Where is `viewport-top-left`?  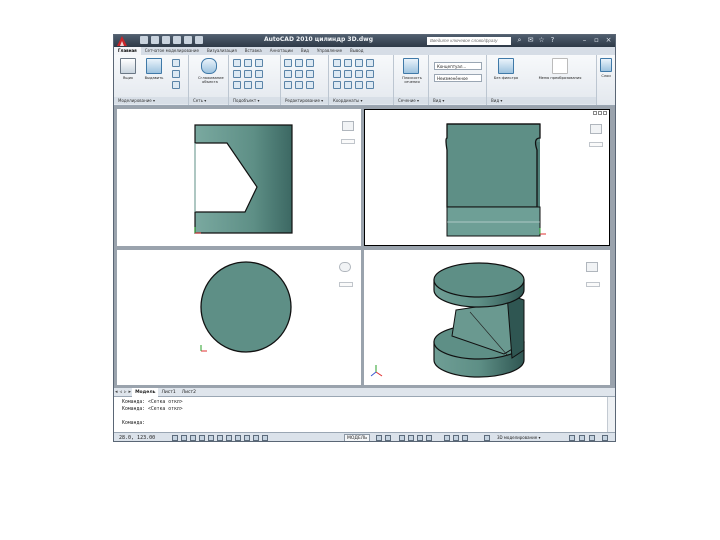
viewport-top-left is located at coordinates (239, 177).